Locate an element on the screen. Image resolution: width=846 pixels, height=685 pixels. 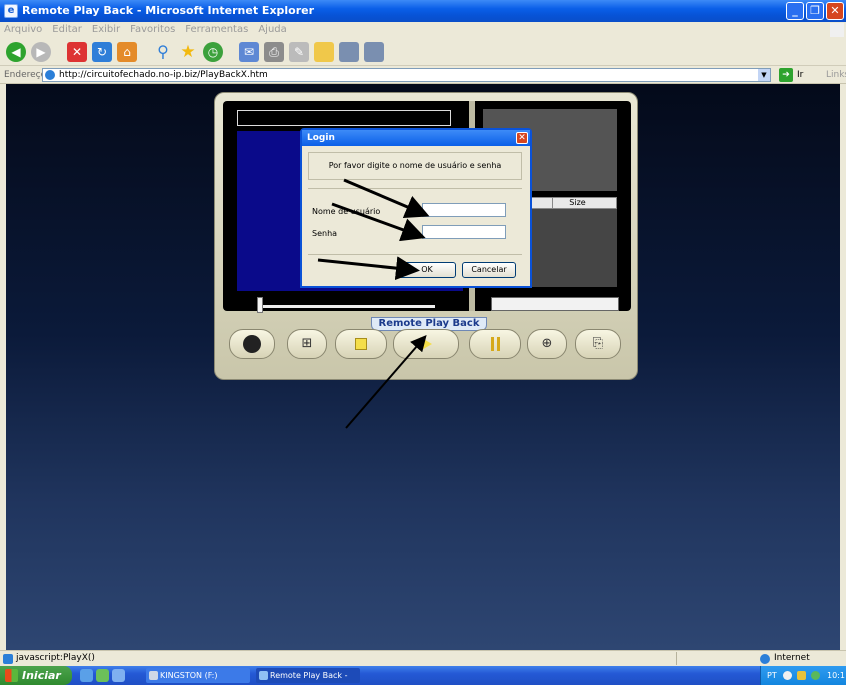
ie-page-icon is located at coordinates (263, 675).